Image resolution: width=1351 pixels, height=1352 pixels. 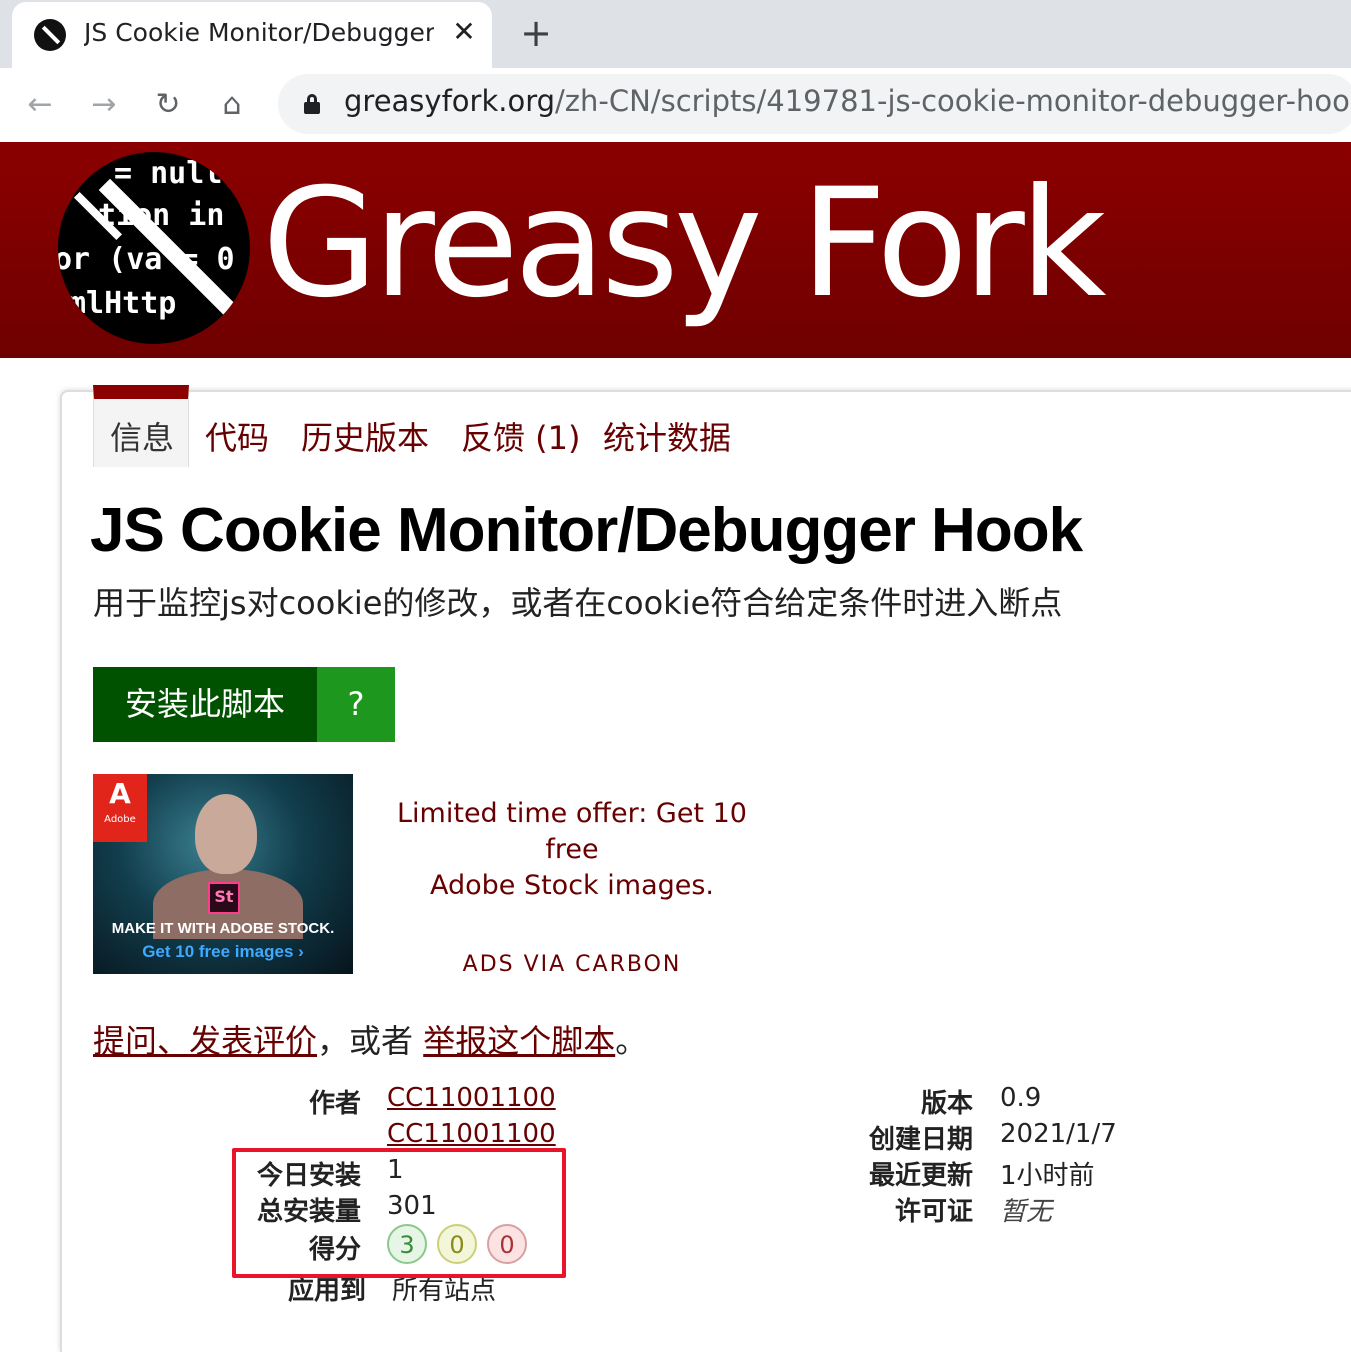 I want to click on tab-feedback: 反馈 (1), so click(x=521, y=436).